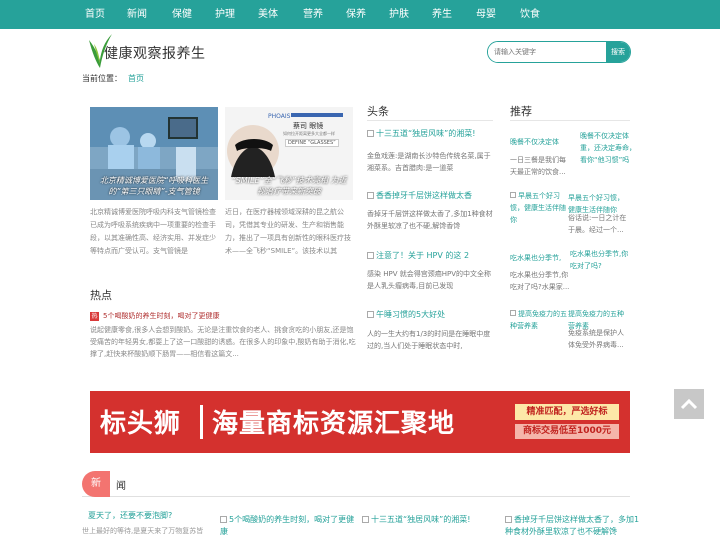  Describe the element at coordinates (411, 314) in the screenshot. I see `headline-title: 午睡习惯的5大好处` at that location.